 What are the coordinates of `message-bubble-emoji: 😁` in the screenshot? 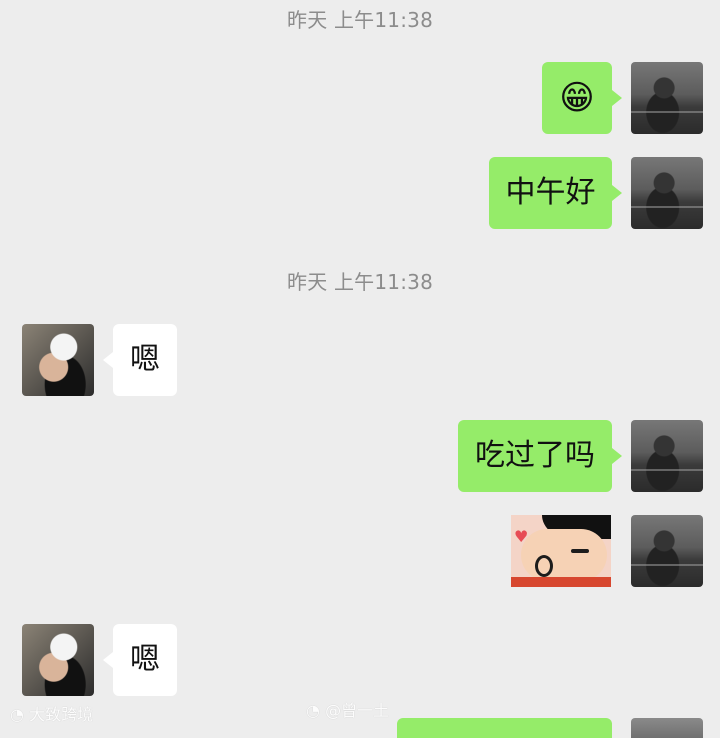 It's located at (582, 98).